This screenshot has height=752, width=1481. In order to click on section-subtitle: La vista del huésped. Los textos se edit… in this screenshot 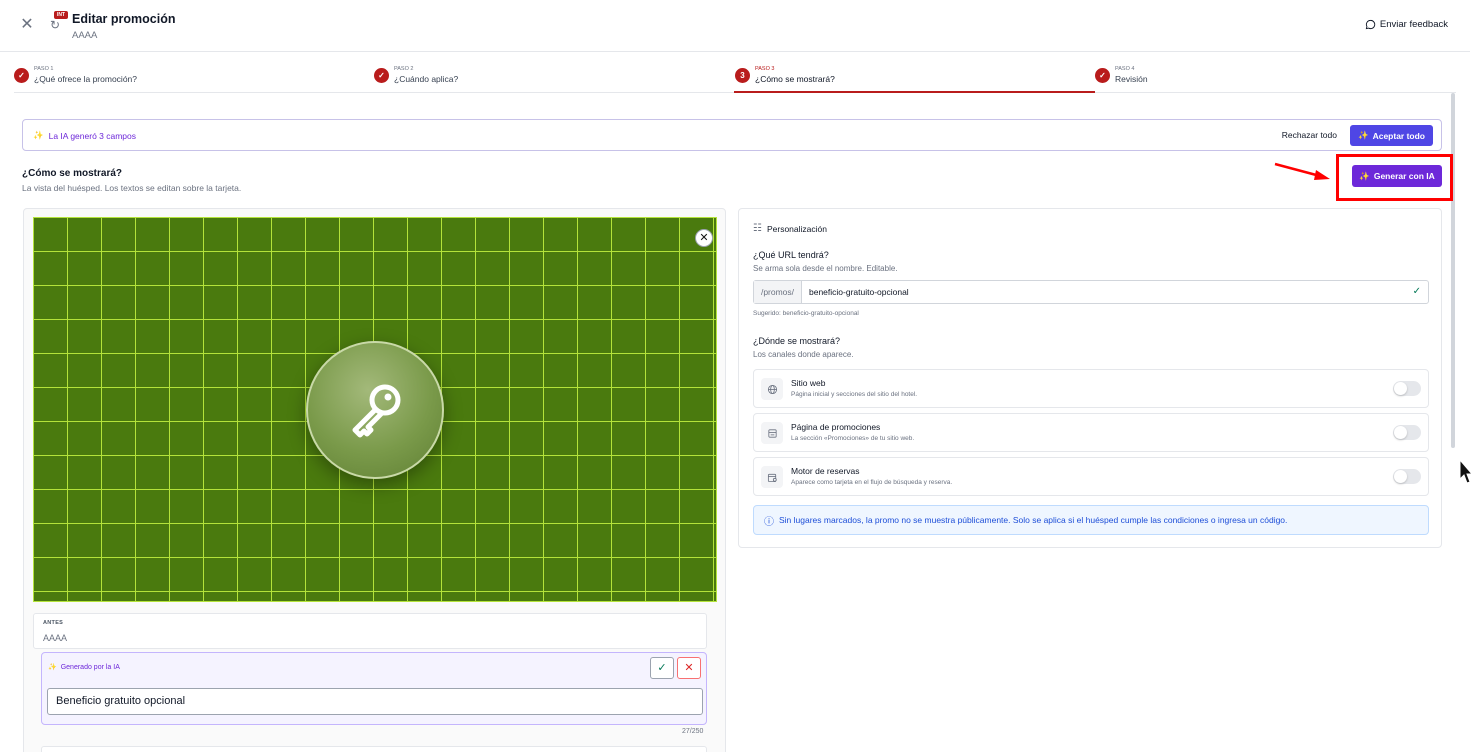, I will do `click(132, 188)`.